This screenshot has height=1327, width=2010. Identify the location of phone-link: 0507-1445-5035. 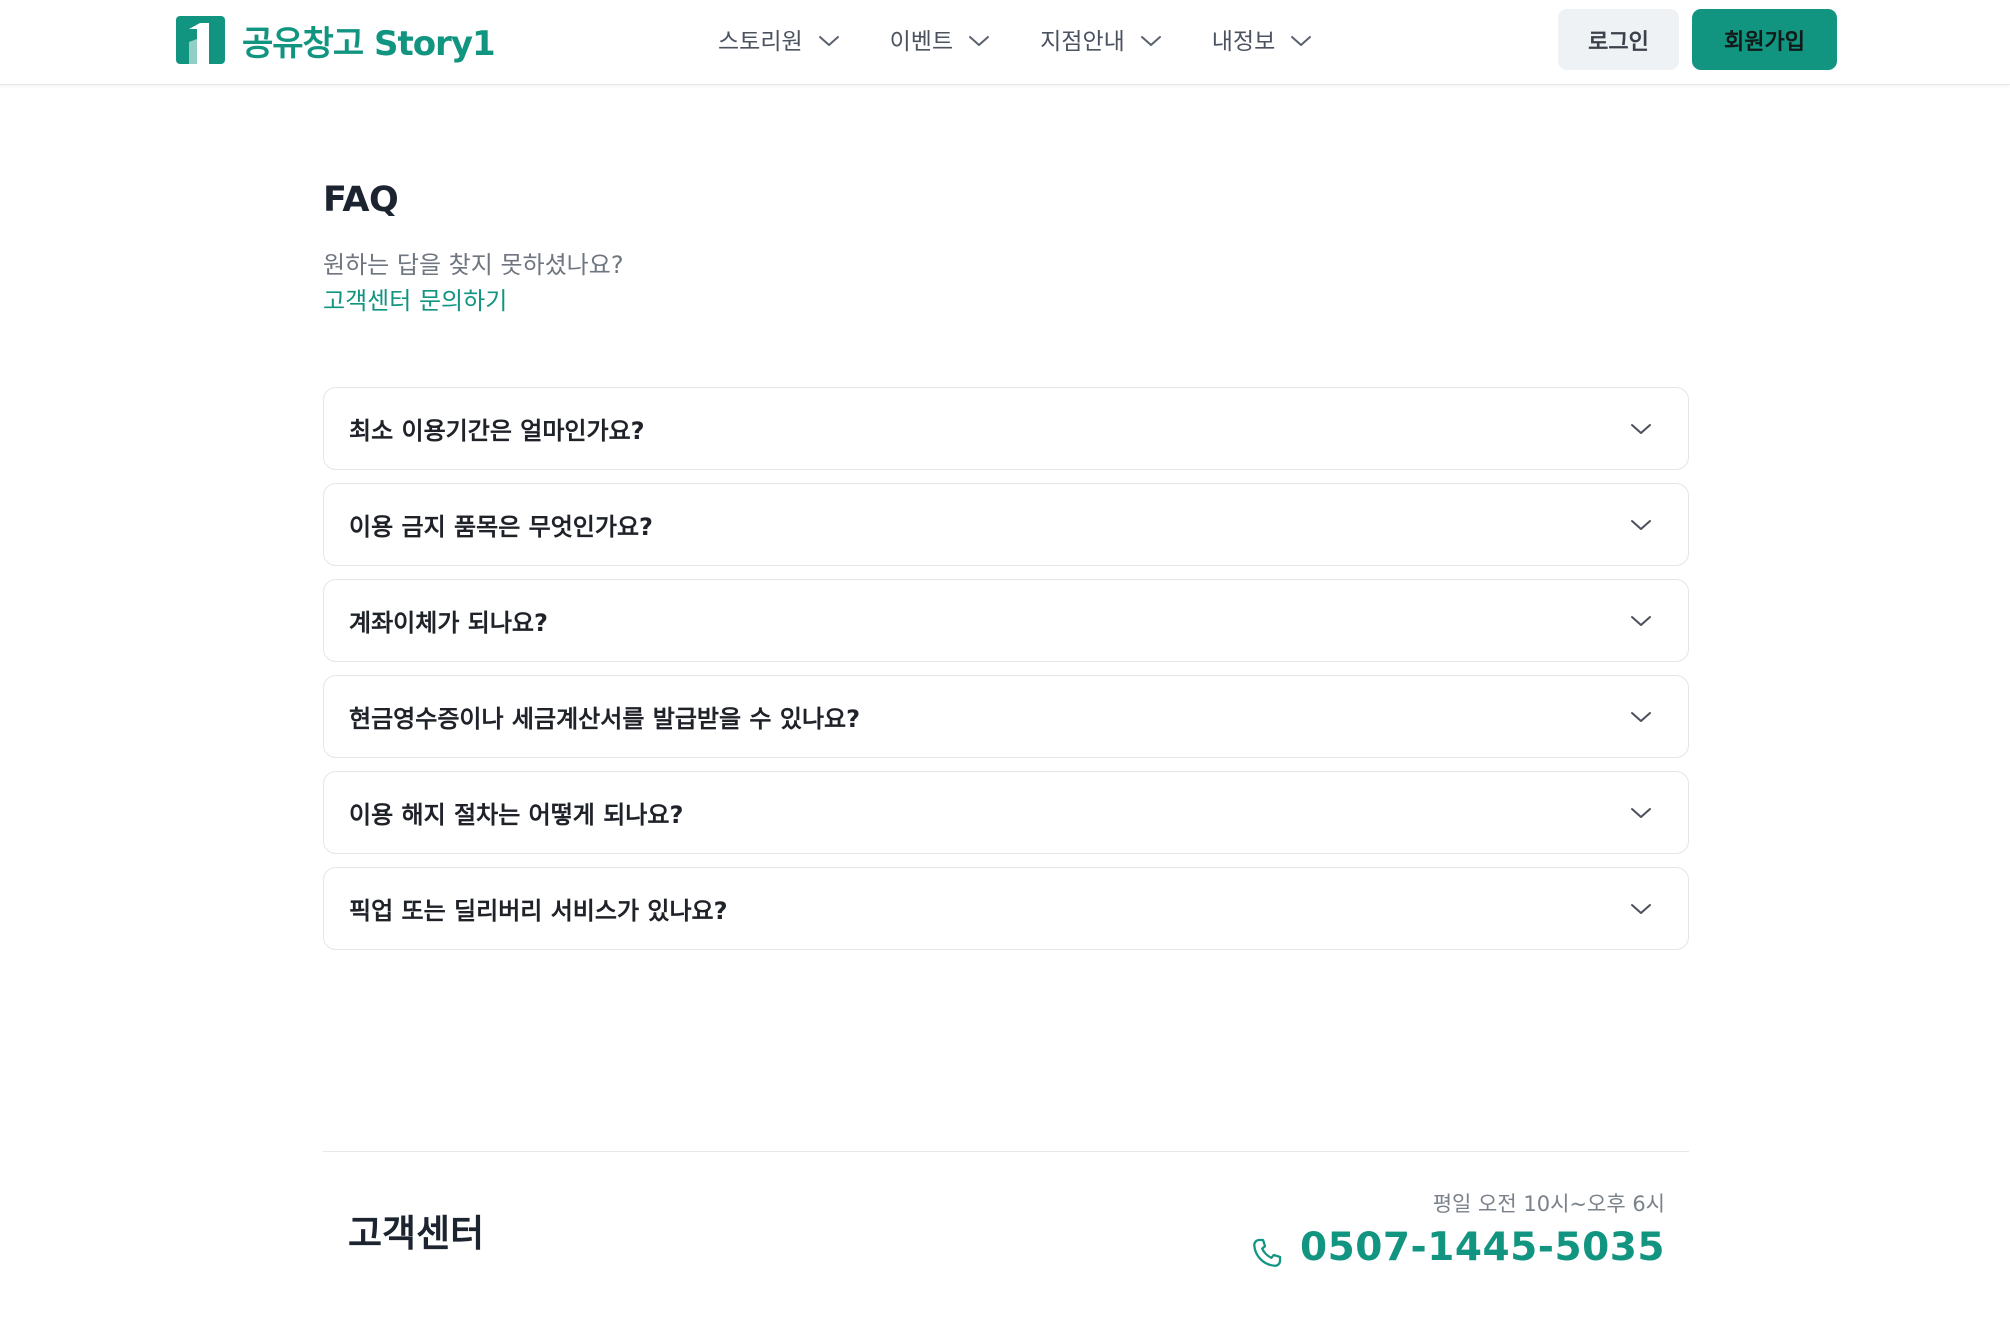
(1457, 1247).